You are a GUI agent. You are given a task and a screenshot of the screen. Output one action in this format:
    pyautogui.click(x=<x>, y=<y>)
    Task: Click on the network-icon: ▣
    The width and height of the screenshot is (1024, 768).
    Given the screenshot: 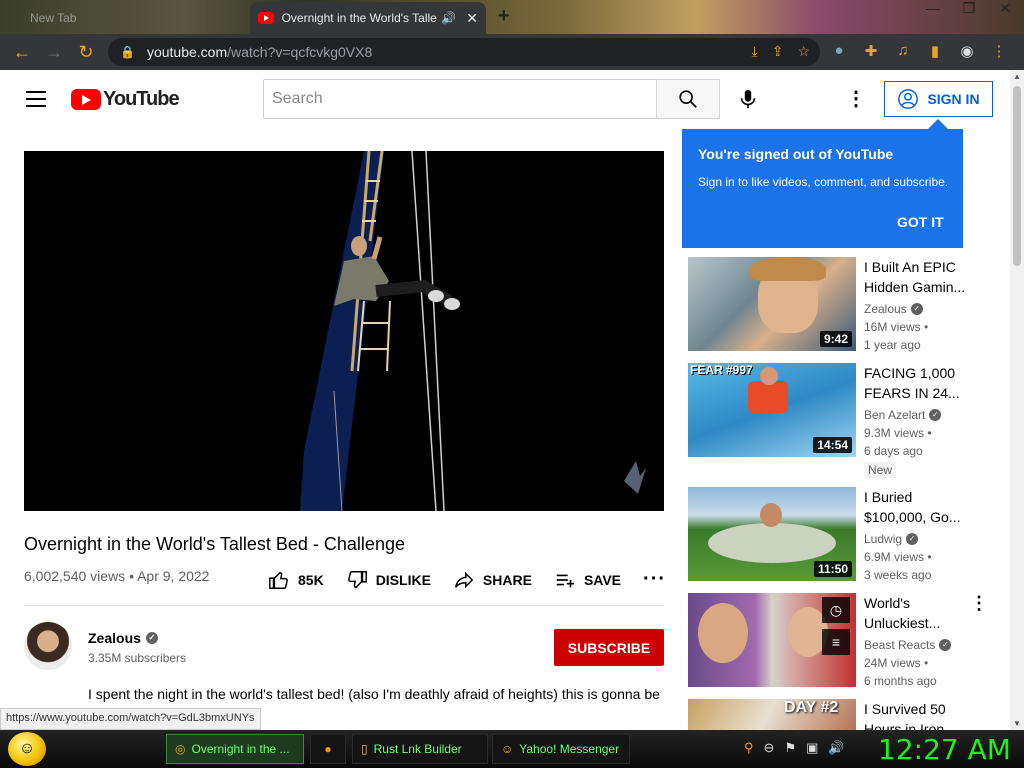 What is the action you would take?
    pyautogui.click(x=812, y=748)
    